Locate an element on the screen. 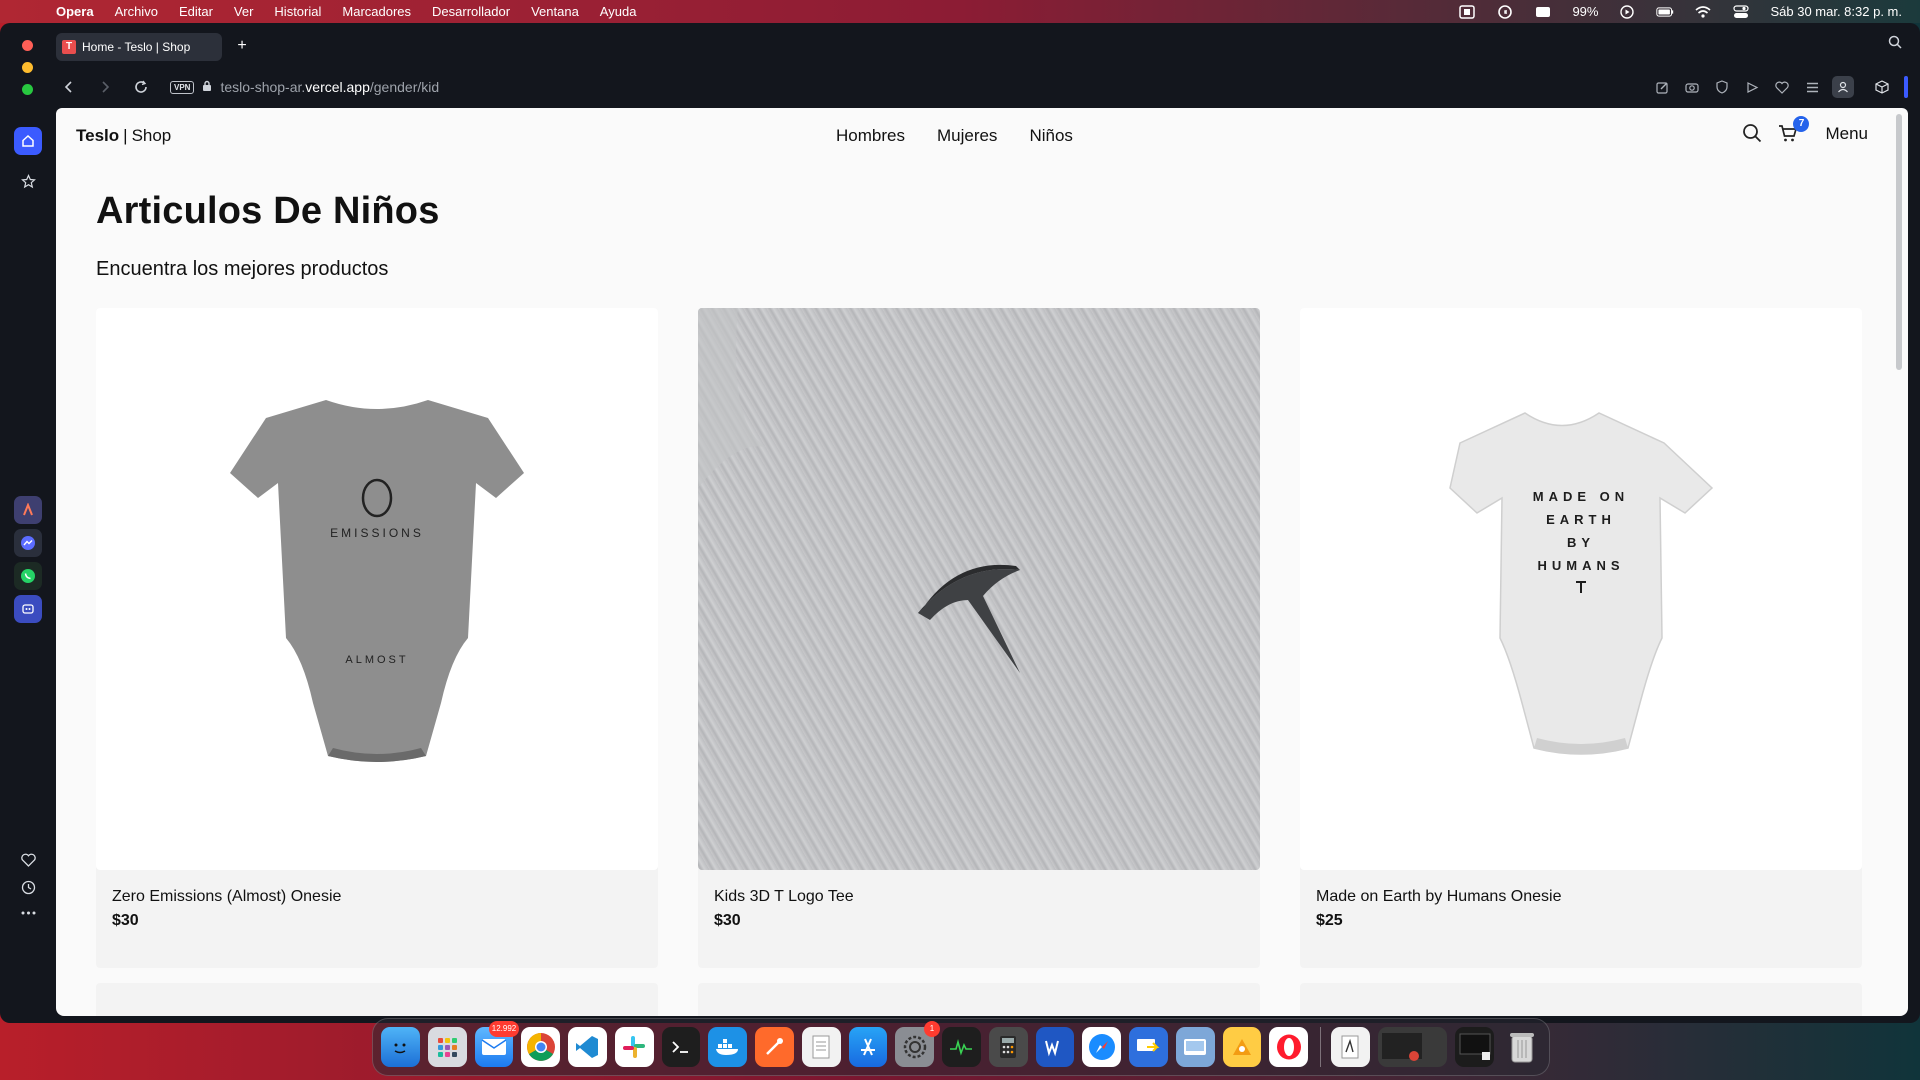 This screenshot has height=1080, width=1920. postman-icon is located at coordinates (774, 1047).